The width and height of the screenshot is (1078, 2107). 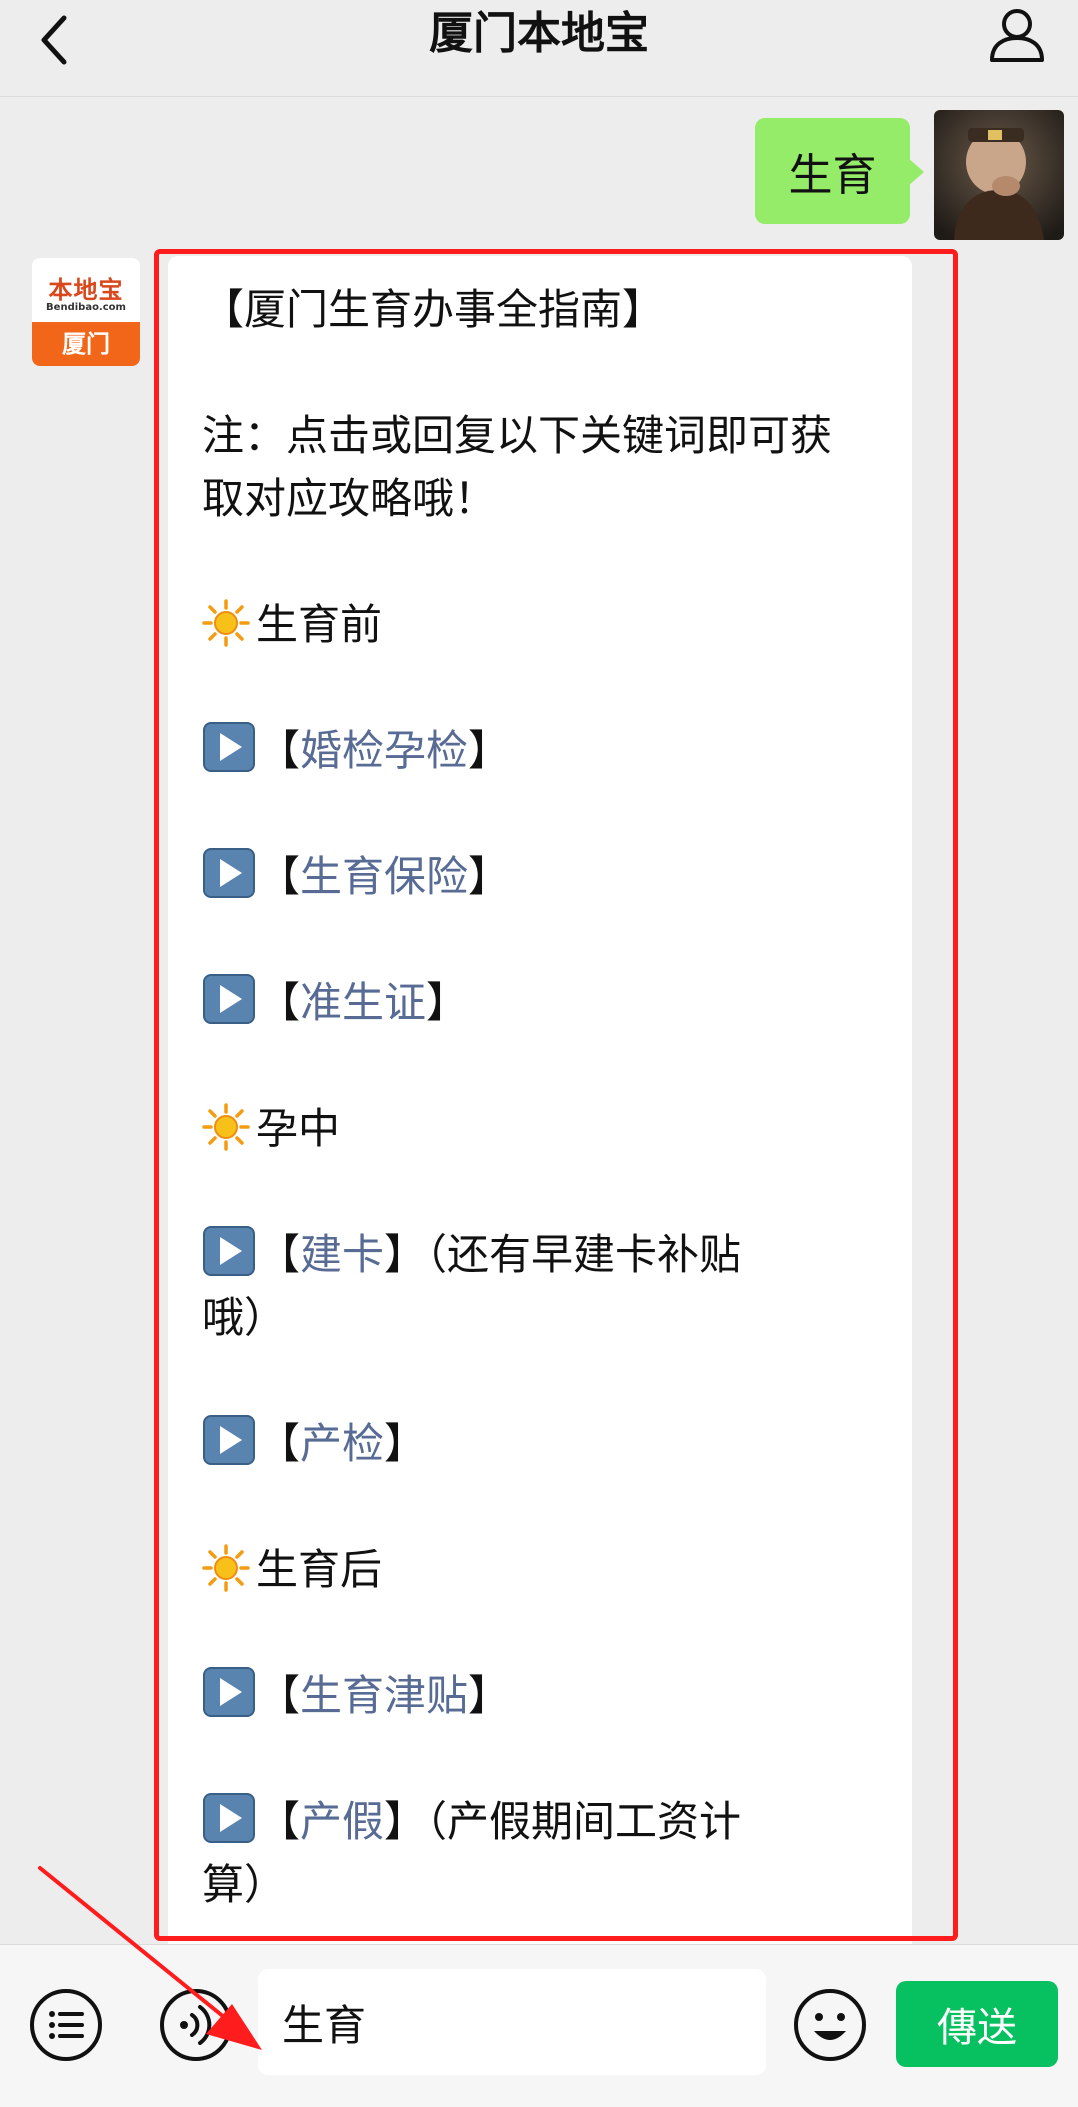 I want to click on keyword-link-maternity-leave: 产假, so click(x=342, y=1821).